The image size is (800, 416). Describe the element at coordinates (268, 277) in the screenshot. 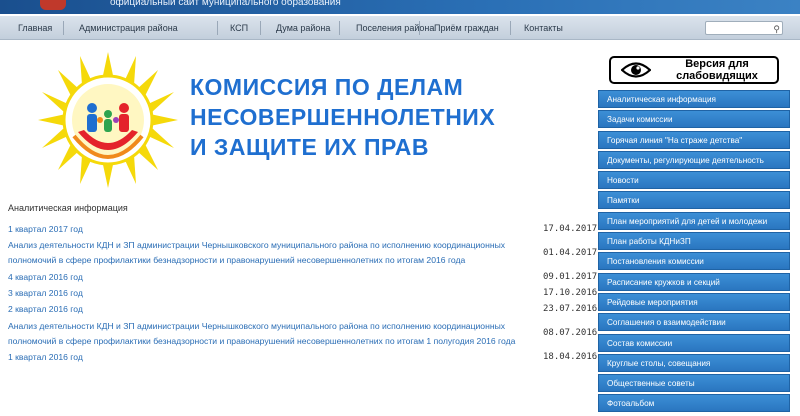

I see `document-link: 4 квартал 2016 год` at that location.